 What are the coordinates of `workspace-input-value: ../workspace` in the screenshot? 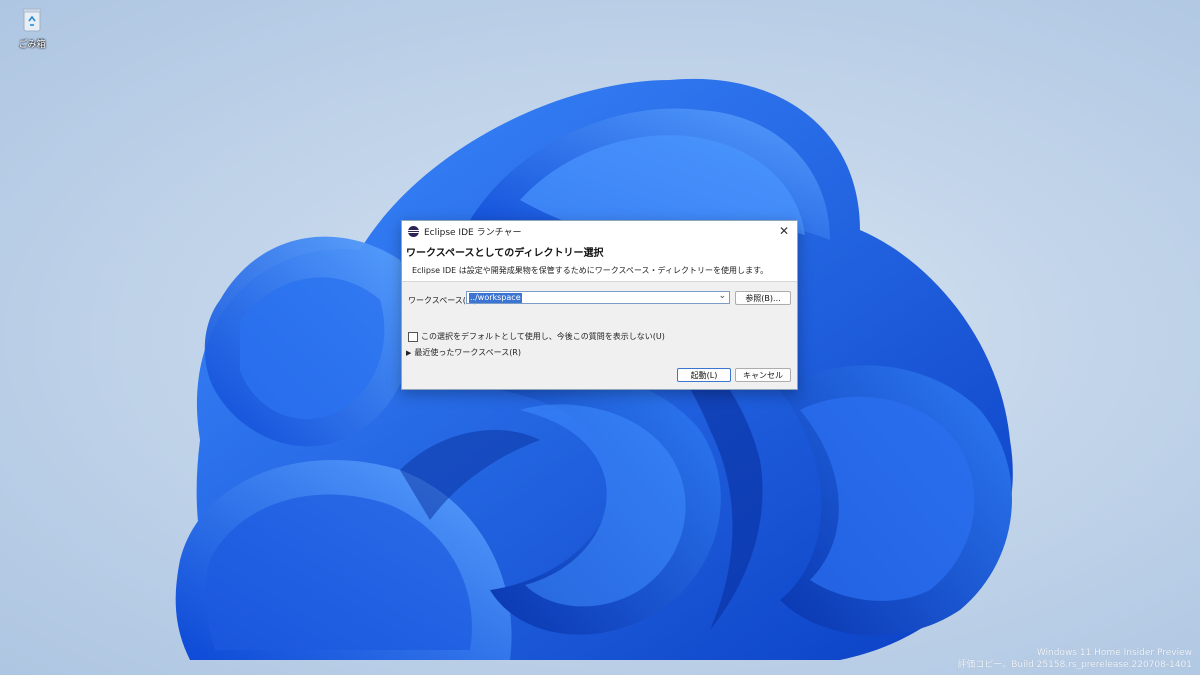 It's located at (495, 297).